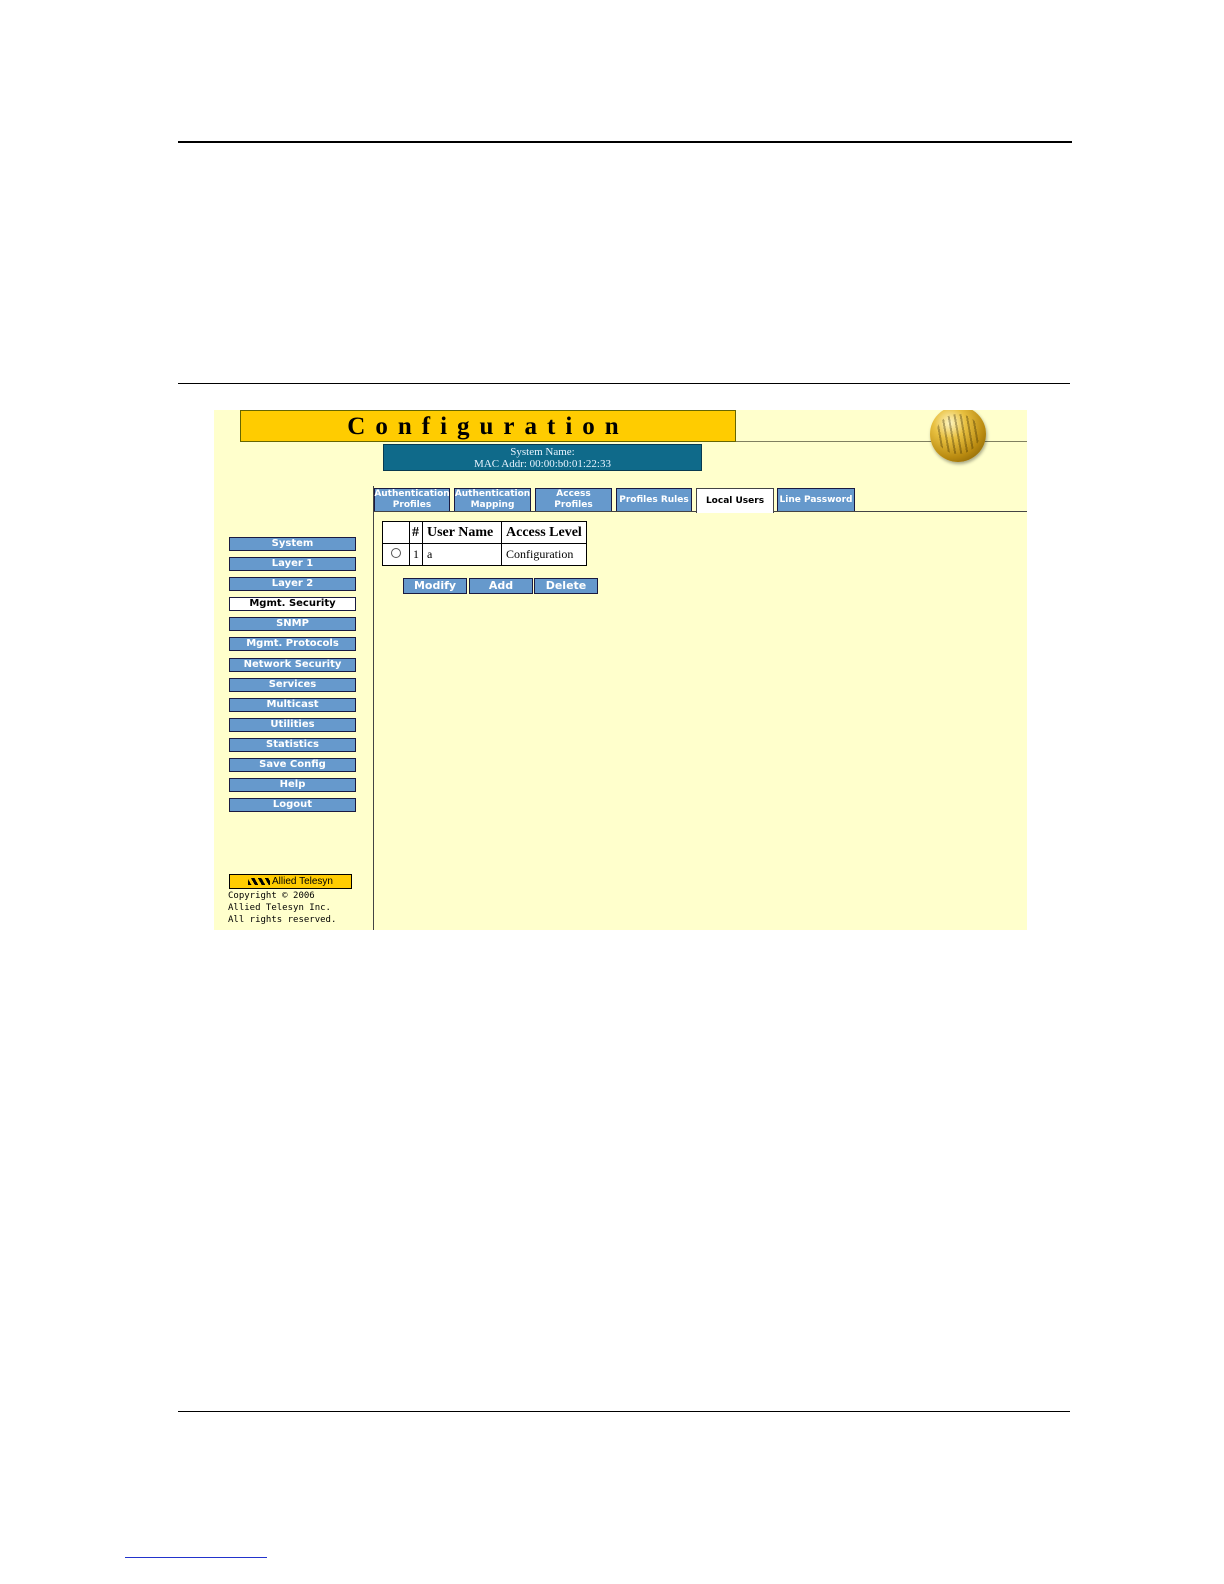 The image size is (1224, 1584). I want to click on sidebar-item-utilities: Utilities, so click(292, 725).